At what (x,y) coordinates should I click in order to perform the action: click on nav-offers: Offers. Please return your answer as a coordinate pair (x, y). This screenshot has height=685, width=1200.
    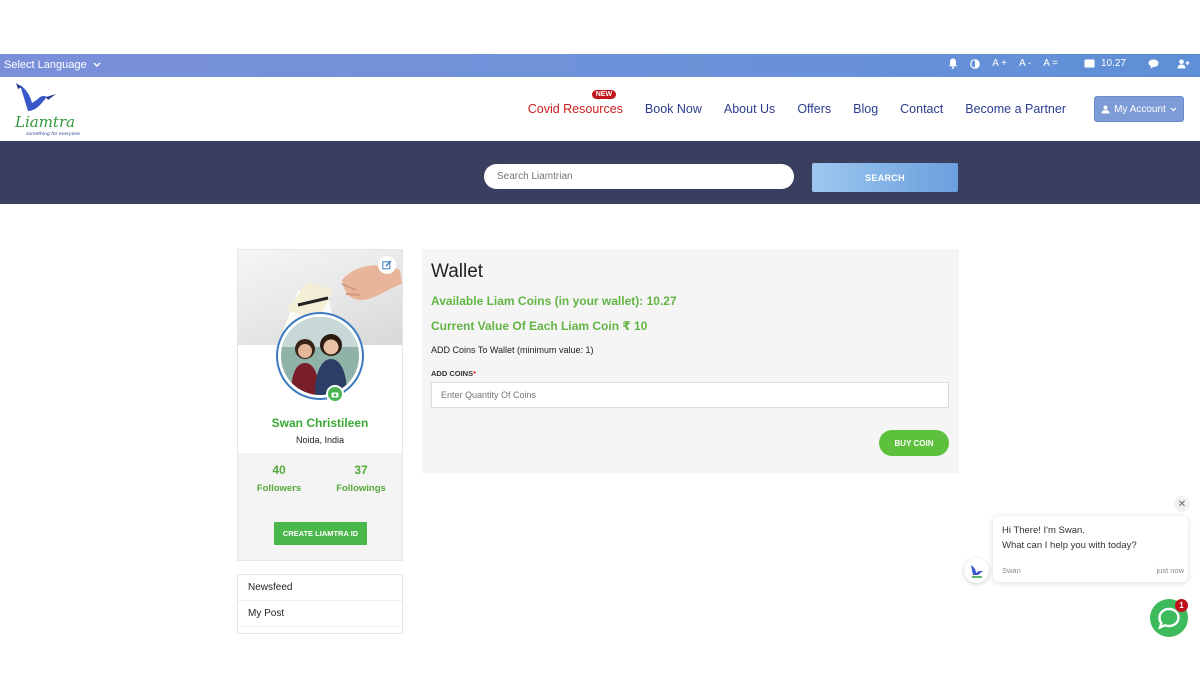
    Looking at the image, I should click on (814, 109).